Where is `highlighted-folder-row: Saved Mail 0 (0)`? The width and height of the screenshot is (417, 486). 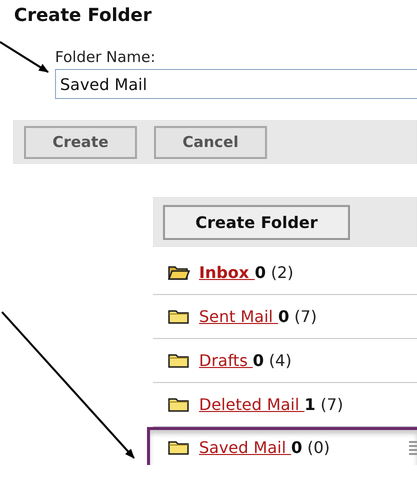 highlighted-folder-row: Saved Mail 0 (0) is located at coordinates (282, 446).